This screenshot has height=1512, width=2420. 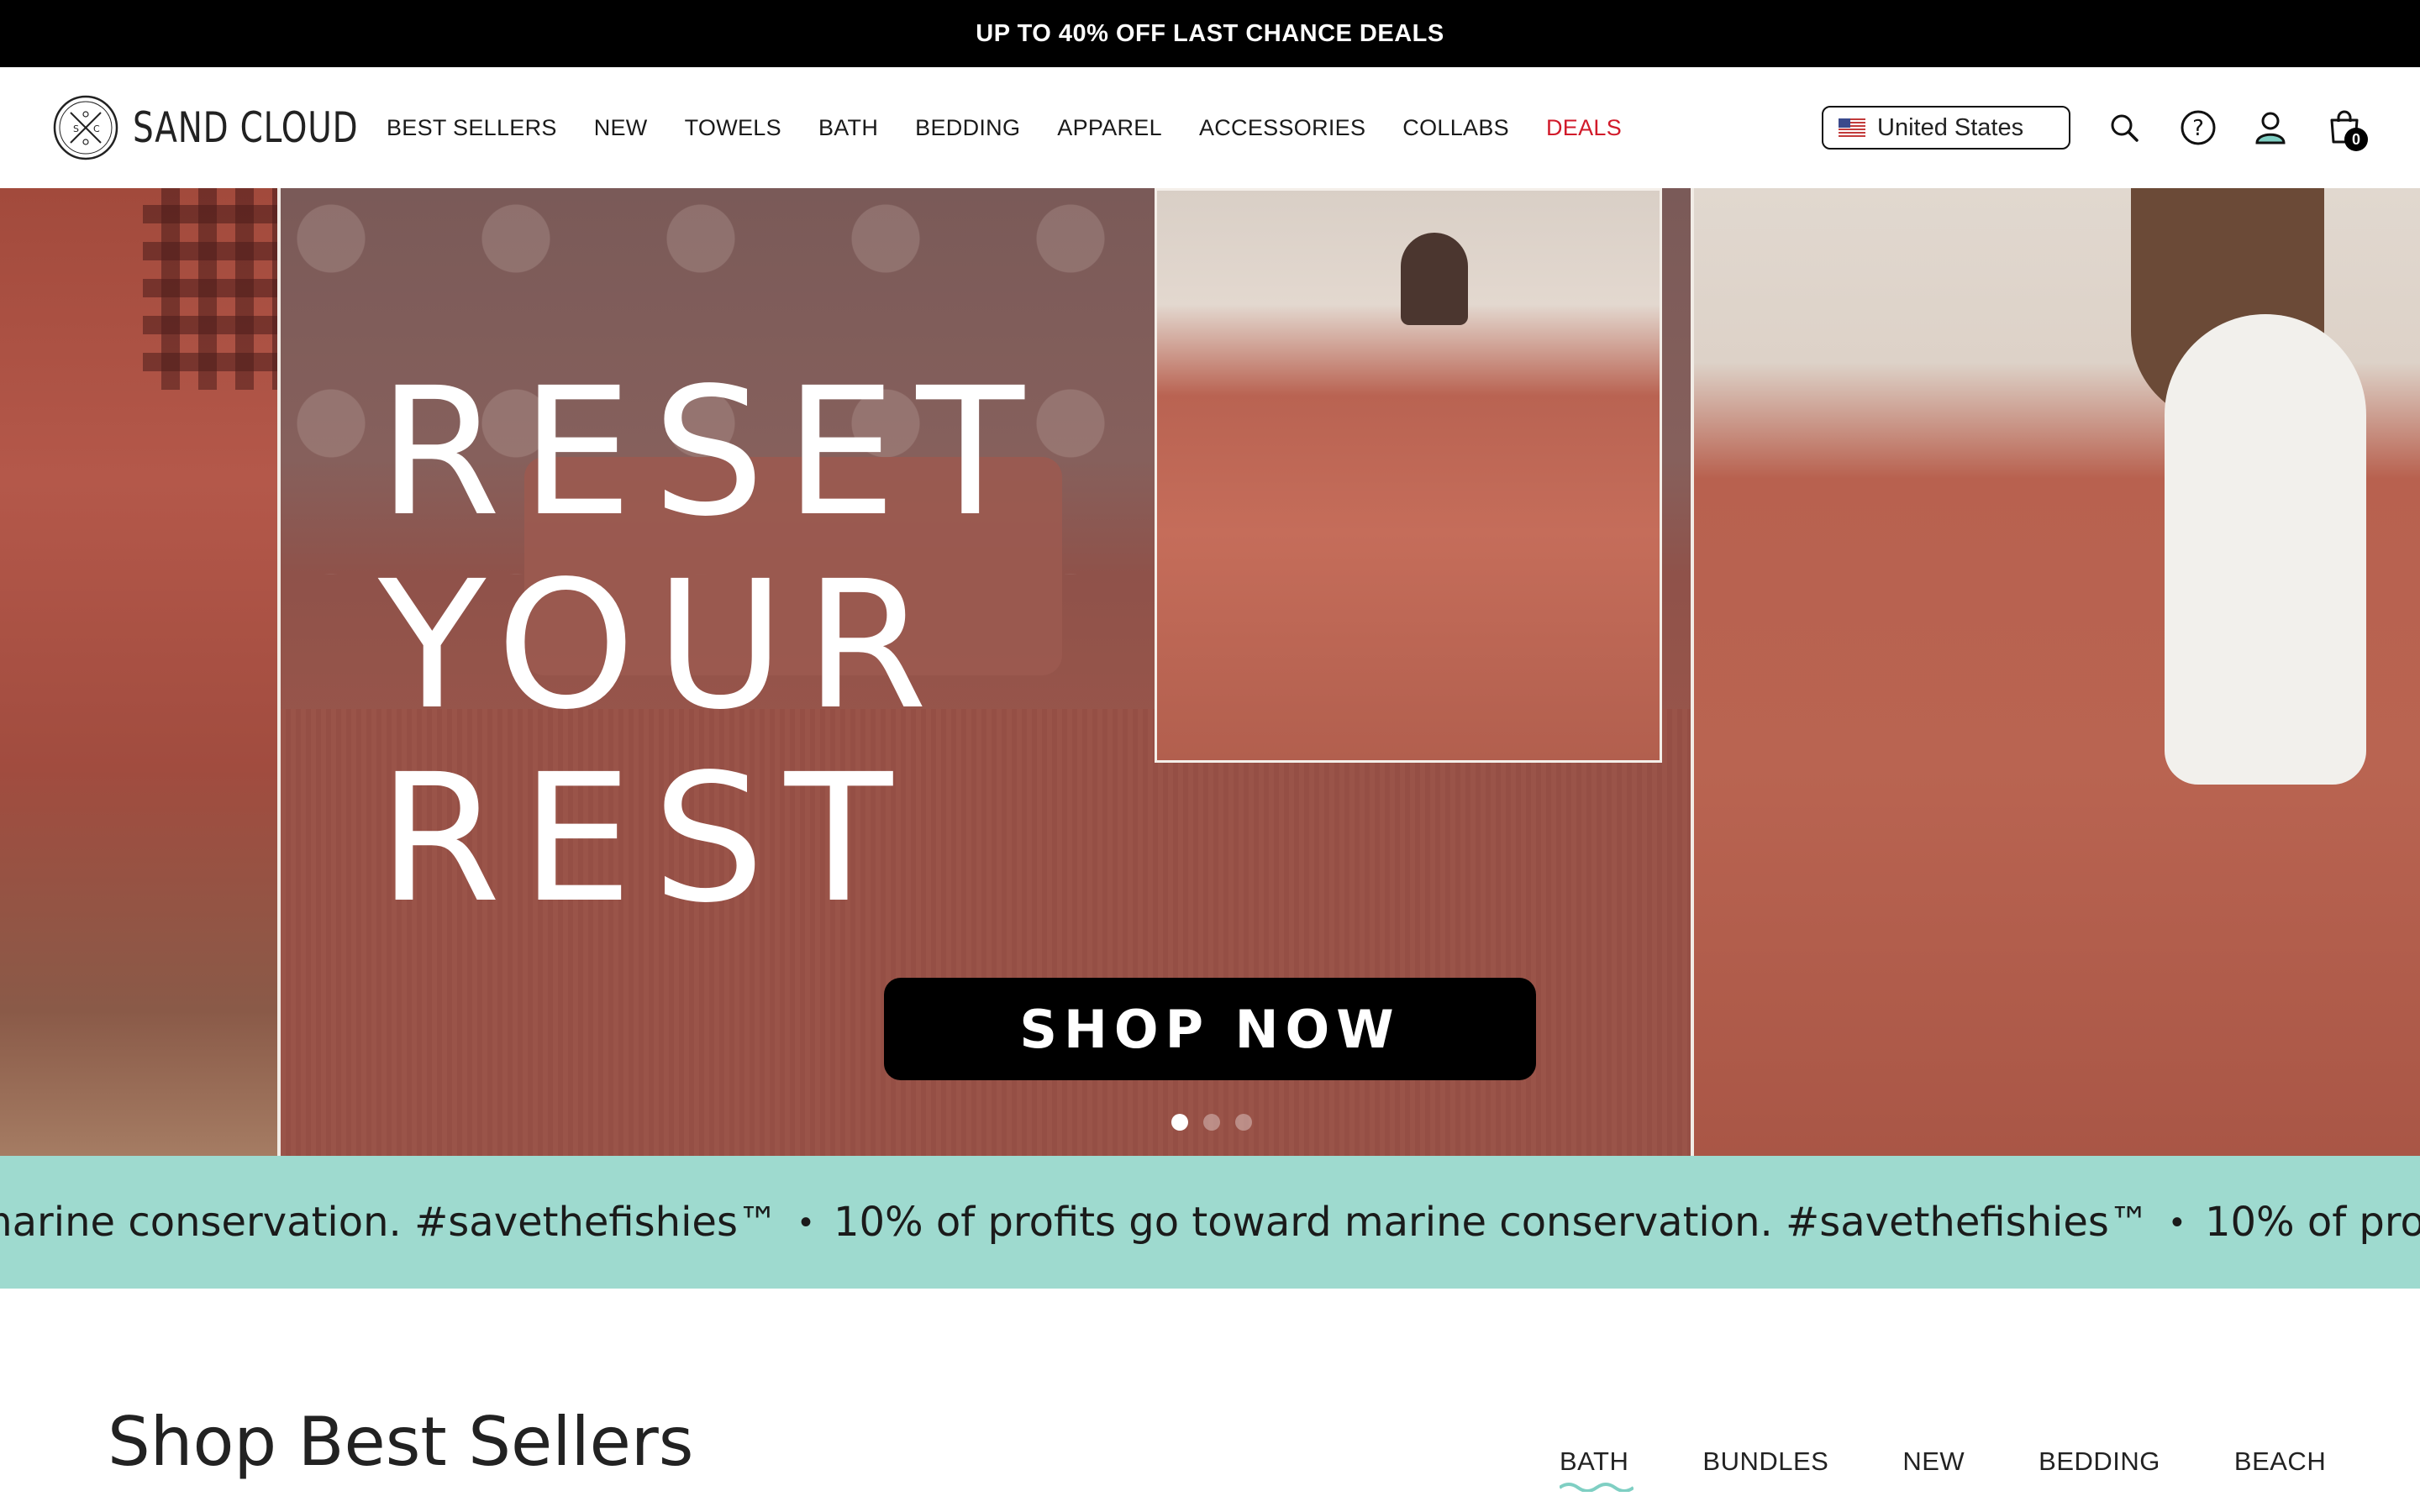 What do you see at coordinates (1109, 128) in the screenshot?
I see `nav-apparel: APPAREL` at bounding box center [1109, 128].